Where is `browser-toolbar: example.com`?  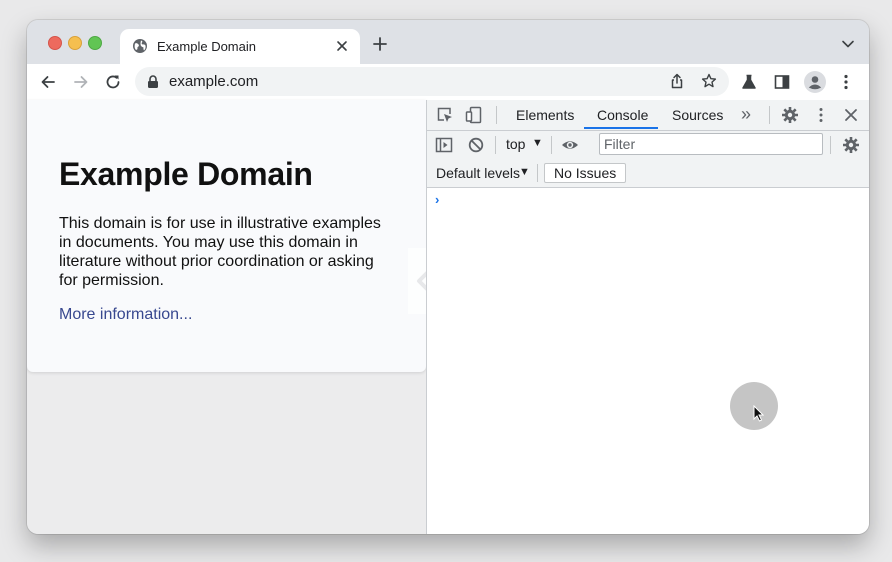 browser-toolbar: example.com is located at coordinates (448, 82).